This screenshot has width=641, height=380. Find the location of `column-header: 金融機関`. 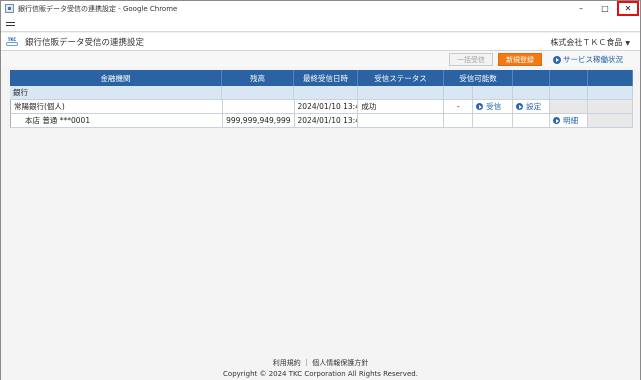

column-header: 金融機関 is located at coordinates (116, 78).